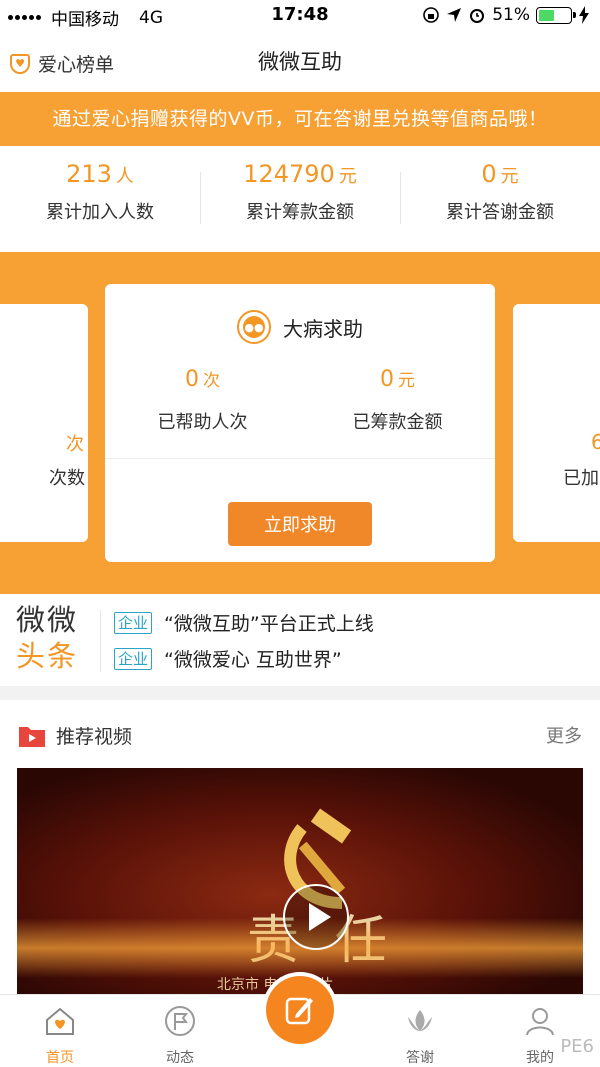 The height and width of the screenshot is (1067, 600). What do you see at coordinates (300, 640) in the screenshot?
I see `headlines-section: 微微 头条 企业 “微微互助”平台正式上线 企业 “微微爱心 互助世界”` at bounding box center [300, 640].